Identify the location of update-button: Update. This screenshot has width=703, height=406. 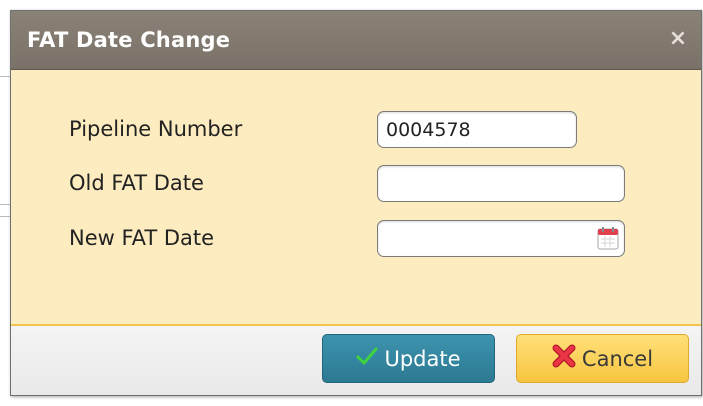
(408, 358).